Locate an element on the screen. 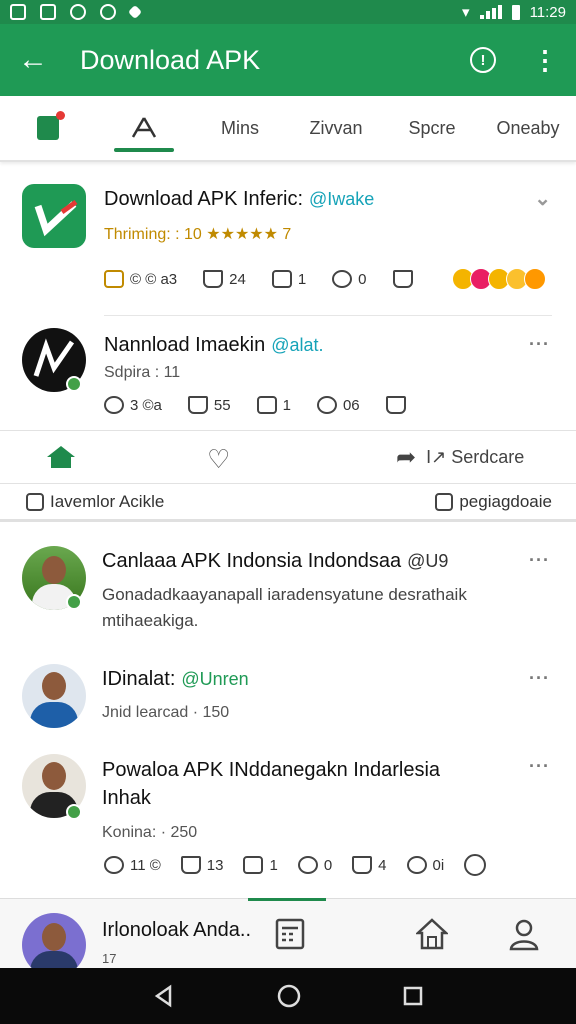 Image resolution: width=576 pixels, height=1024 pixels. left-link-label: Iavemlor Acikle is located at coordinates (107, 501).